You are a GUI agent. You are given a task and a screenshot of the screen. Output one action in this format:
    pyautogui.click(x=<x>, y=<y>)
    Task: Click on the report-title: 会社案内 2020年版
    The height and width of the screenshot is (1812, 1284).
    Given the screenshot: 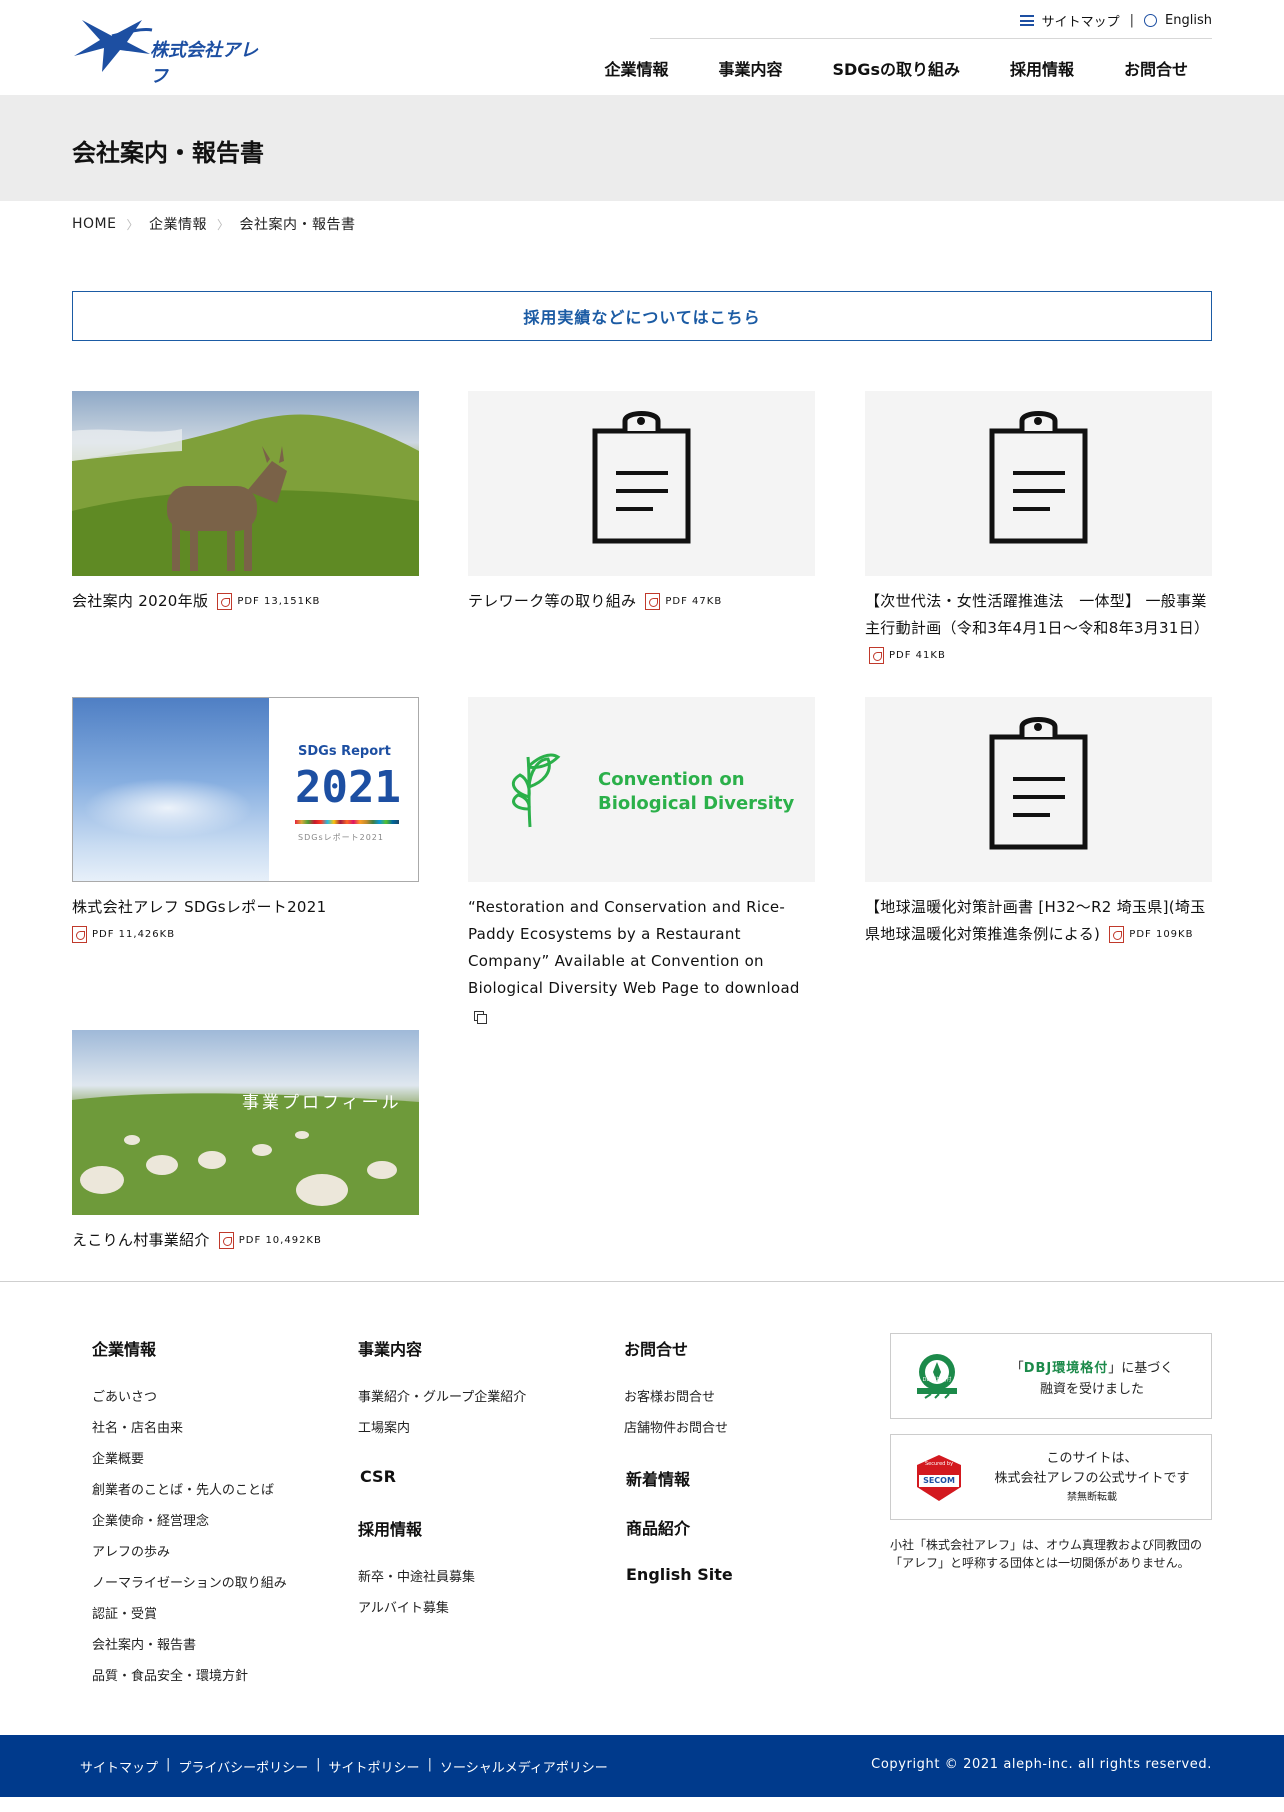 What is the action you would take?
    pyautogui.click(x=140, y=601)
    